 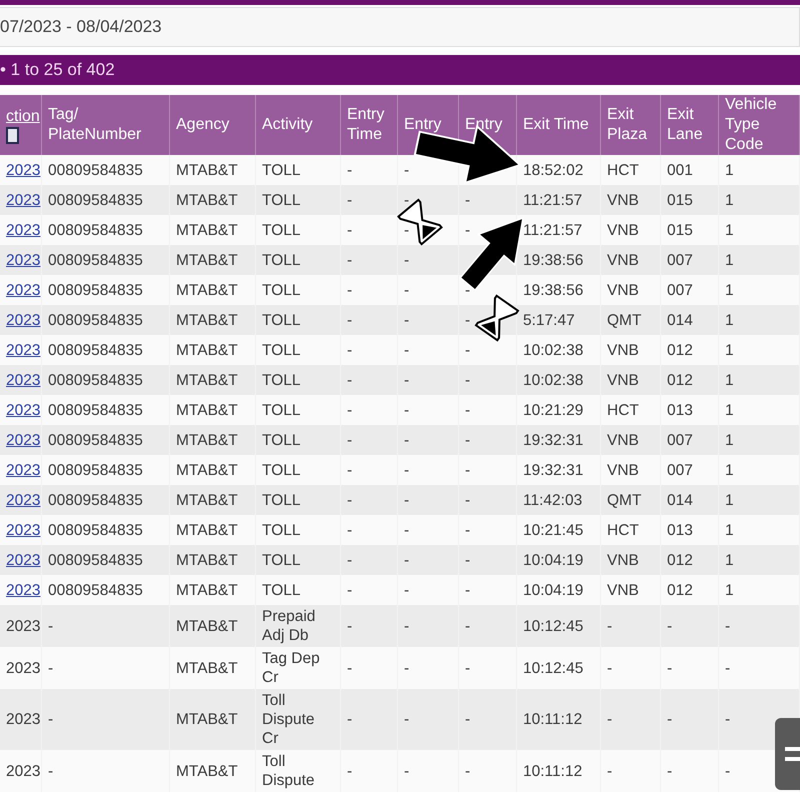 I want to click on table-cell: Toll Dispute Cr, so click(x=298, y=719).